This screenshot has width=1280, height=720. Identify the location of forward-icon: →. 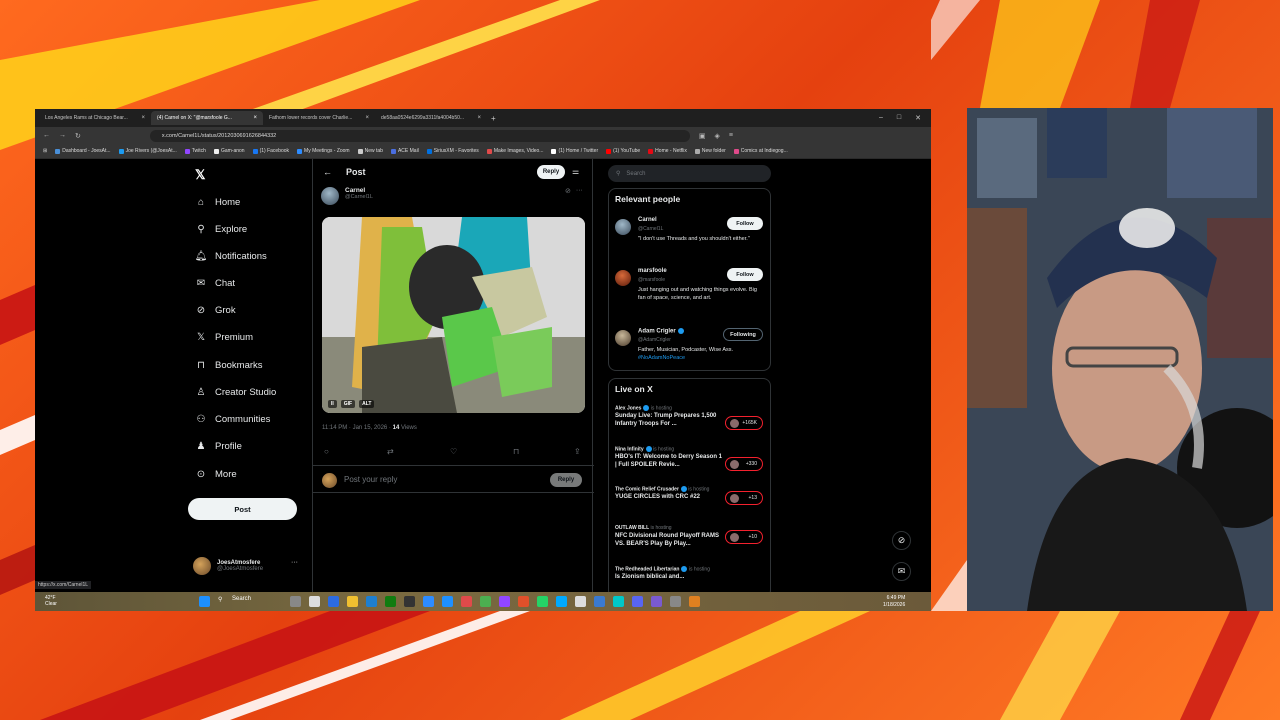
(62, 135).